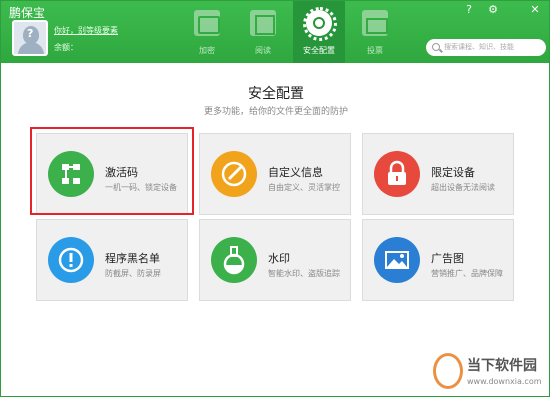 Image resolution: width=550 pixels, height=397 pixels. What do you see at coordinates (263, 50) in the screenshot?
I see `tab-label: 阅读` at bounding box center [263, 50].